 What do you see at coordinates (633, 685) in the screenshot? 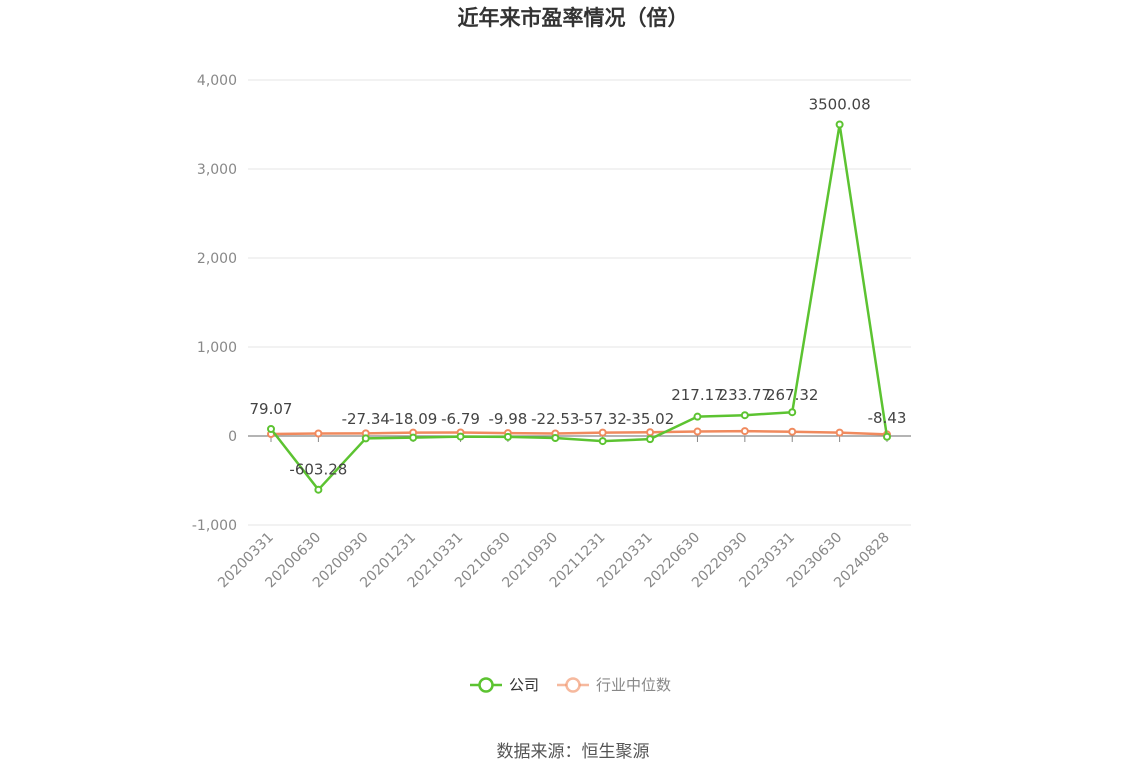
I see `legend-label: 行业中位数` at bounding box center [633, 685].